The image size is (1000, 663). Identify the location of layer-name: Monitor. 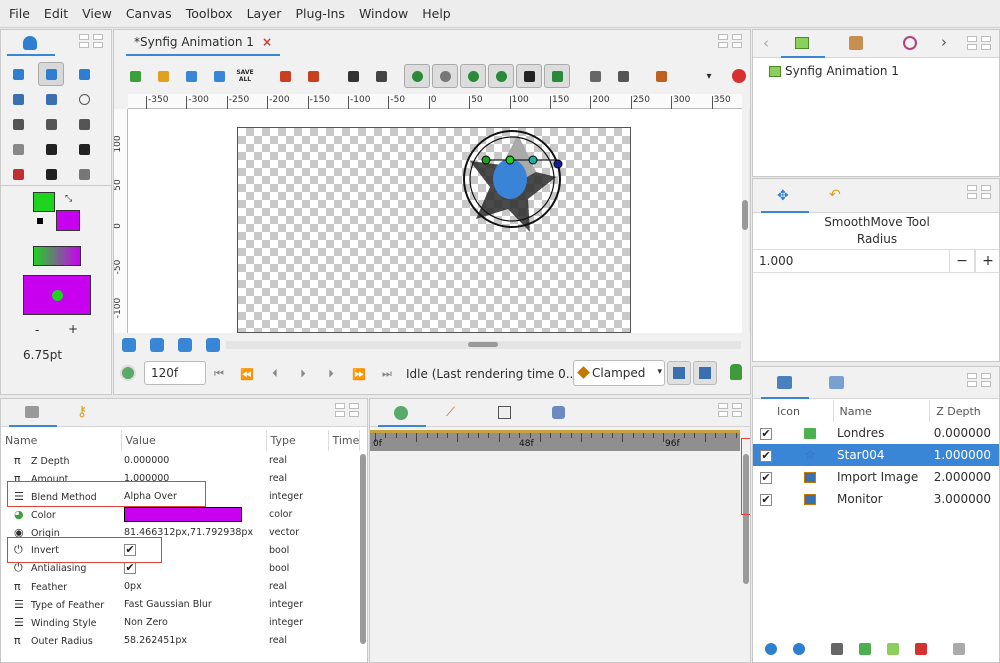
(881, 499).